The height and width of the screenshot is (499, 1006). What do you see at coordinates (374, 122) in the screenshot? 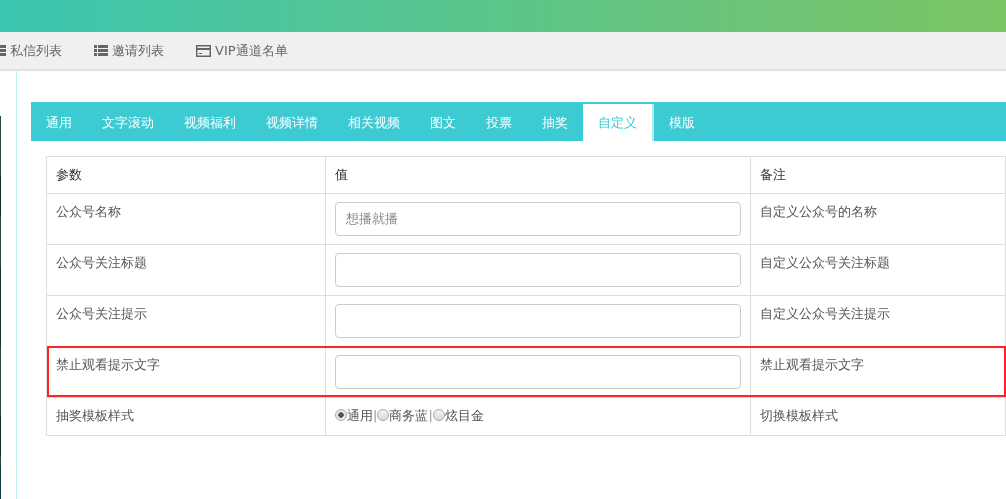
I see `tab: 相关视频` at bounding box center [374, 122].